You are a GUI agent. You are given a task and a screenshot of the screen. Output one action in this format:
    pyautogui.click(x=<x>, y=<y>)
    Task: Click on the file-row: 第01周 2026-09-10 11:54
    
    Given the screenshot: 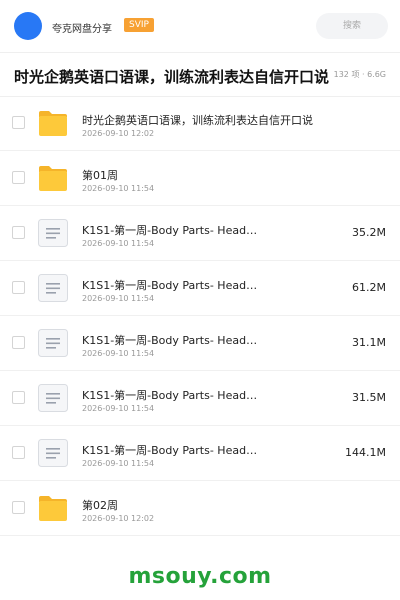 What is the action you would take?
    pyautogui.click(x=200, y=178)
    